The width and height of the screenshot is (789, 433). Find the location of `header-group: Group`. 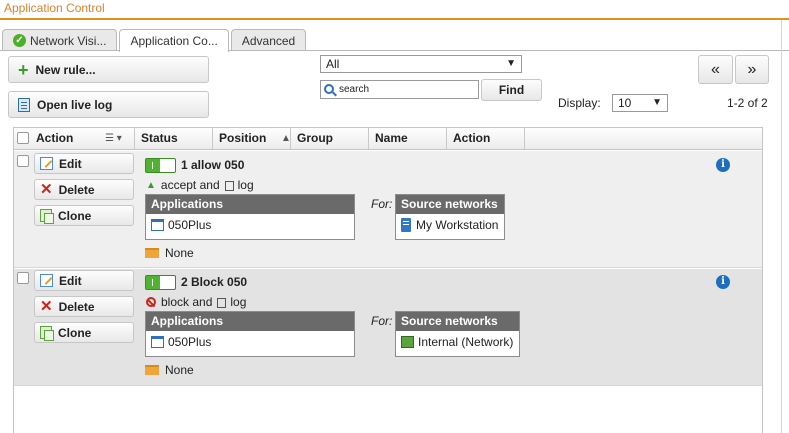

header-group: Group is located at coordinates (330, 138).